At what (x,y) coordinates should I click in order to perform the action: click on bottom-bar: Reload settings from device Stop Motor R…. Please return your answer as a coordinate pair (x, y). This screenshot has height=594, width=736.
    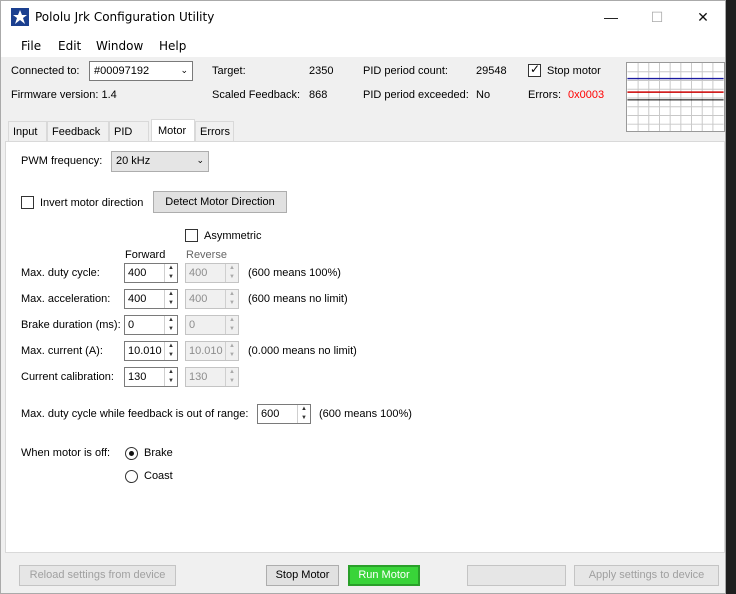
    Looking at the image, I should click on (363, 573).